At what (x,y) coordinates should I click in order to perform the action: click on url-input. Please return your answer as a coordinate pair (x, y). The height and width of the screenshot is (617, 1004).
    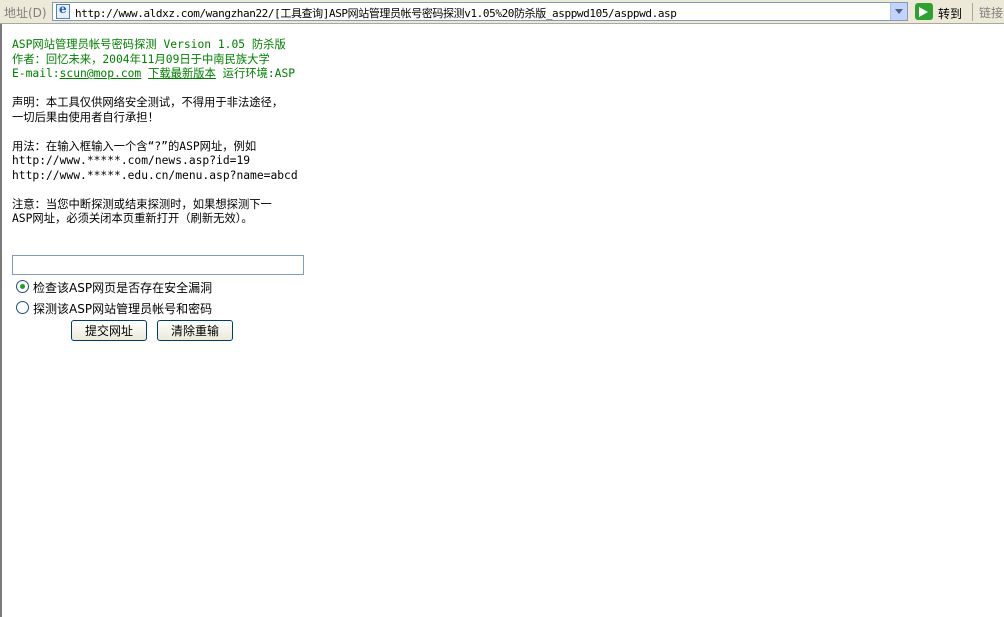
    Looking at the image, I should click on (158, 265).